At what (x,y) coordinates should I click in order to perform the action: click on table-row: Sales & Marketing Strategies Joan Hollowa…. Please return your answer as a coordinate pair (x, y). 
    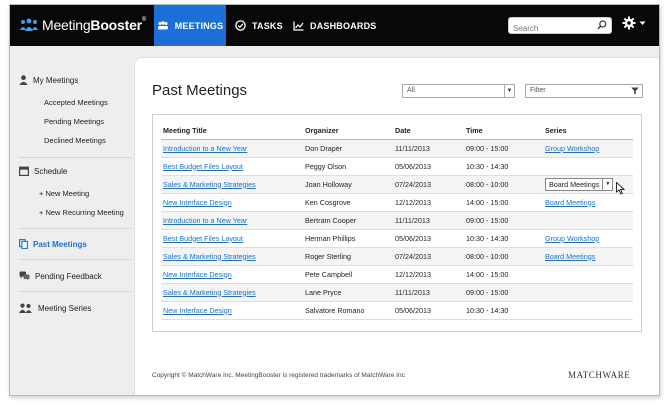
    Looking at the image, I should click on (397, 185).